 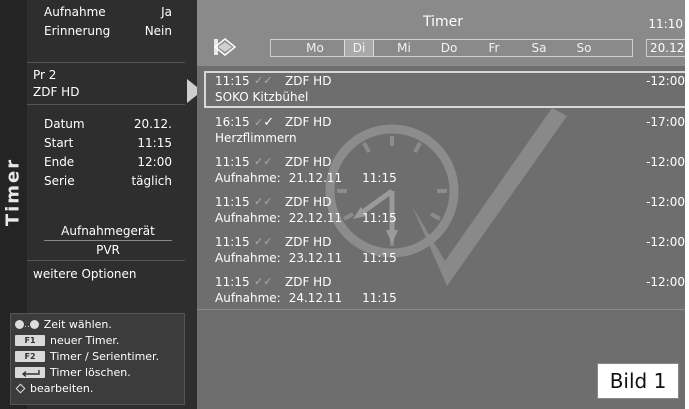 I want to click on detail-label: Start, so click(x=59, y=143).